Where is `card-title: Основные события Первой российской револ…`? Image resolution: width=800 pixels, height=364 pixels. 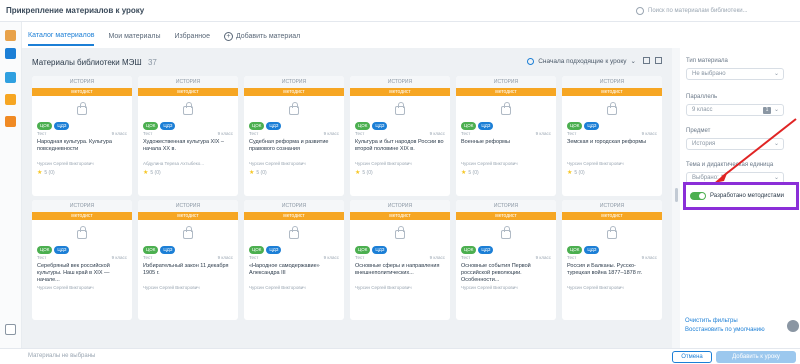
card-title: Основные события Первой российской револ… is located at coordinates (496, 273).